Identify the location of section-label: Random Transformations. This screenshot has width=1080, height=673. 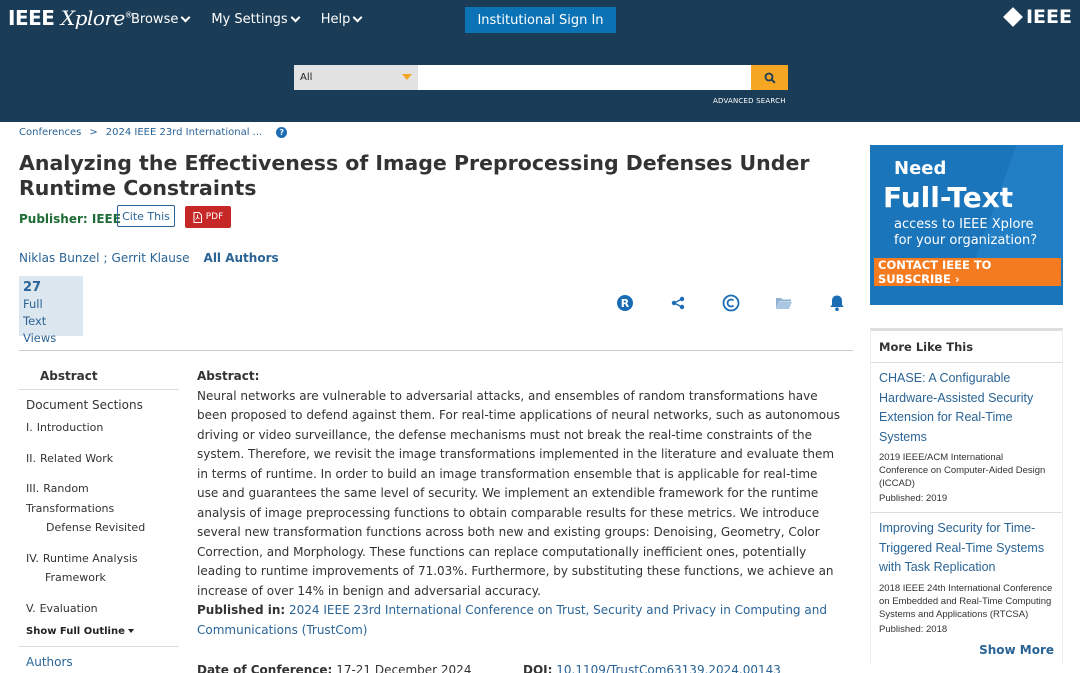
(70, 498).